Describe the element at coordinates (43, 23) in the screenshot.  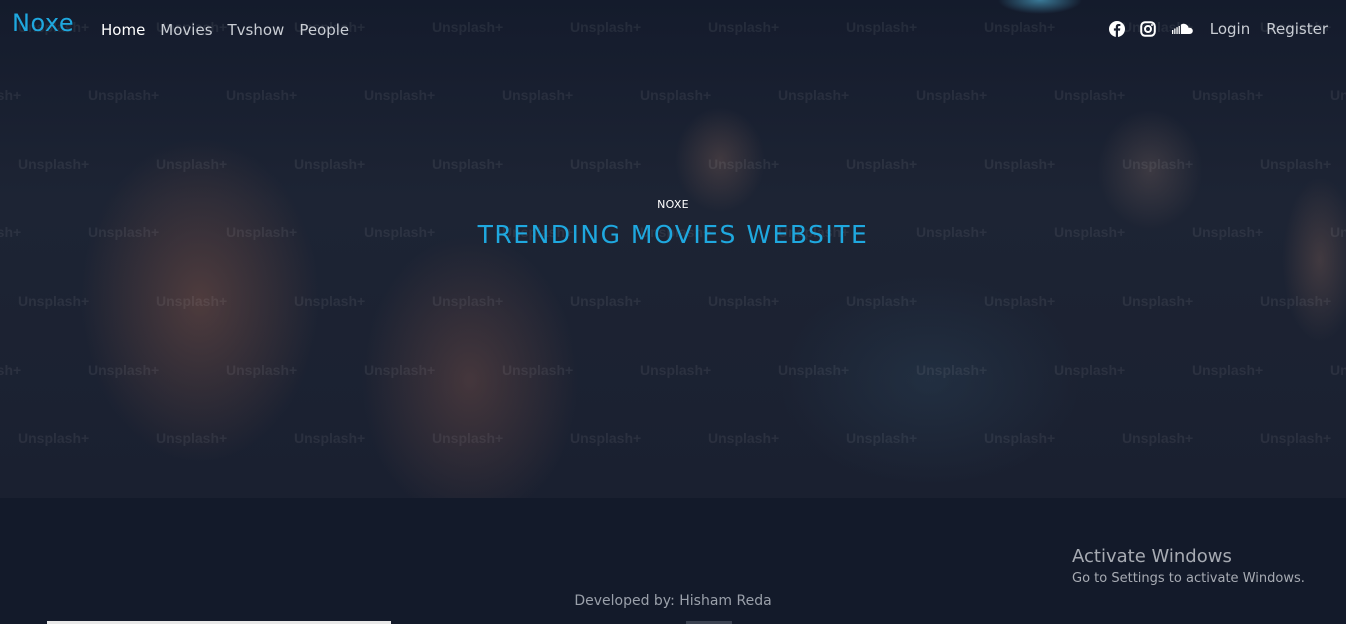
I see `brand-logo: Noxe` at that location.